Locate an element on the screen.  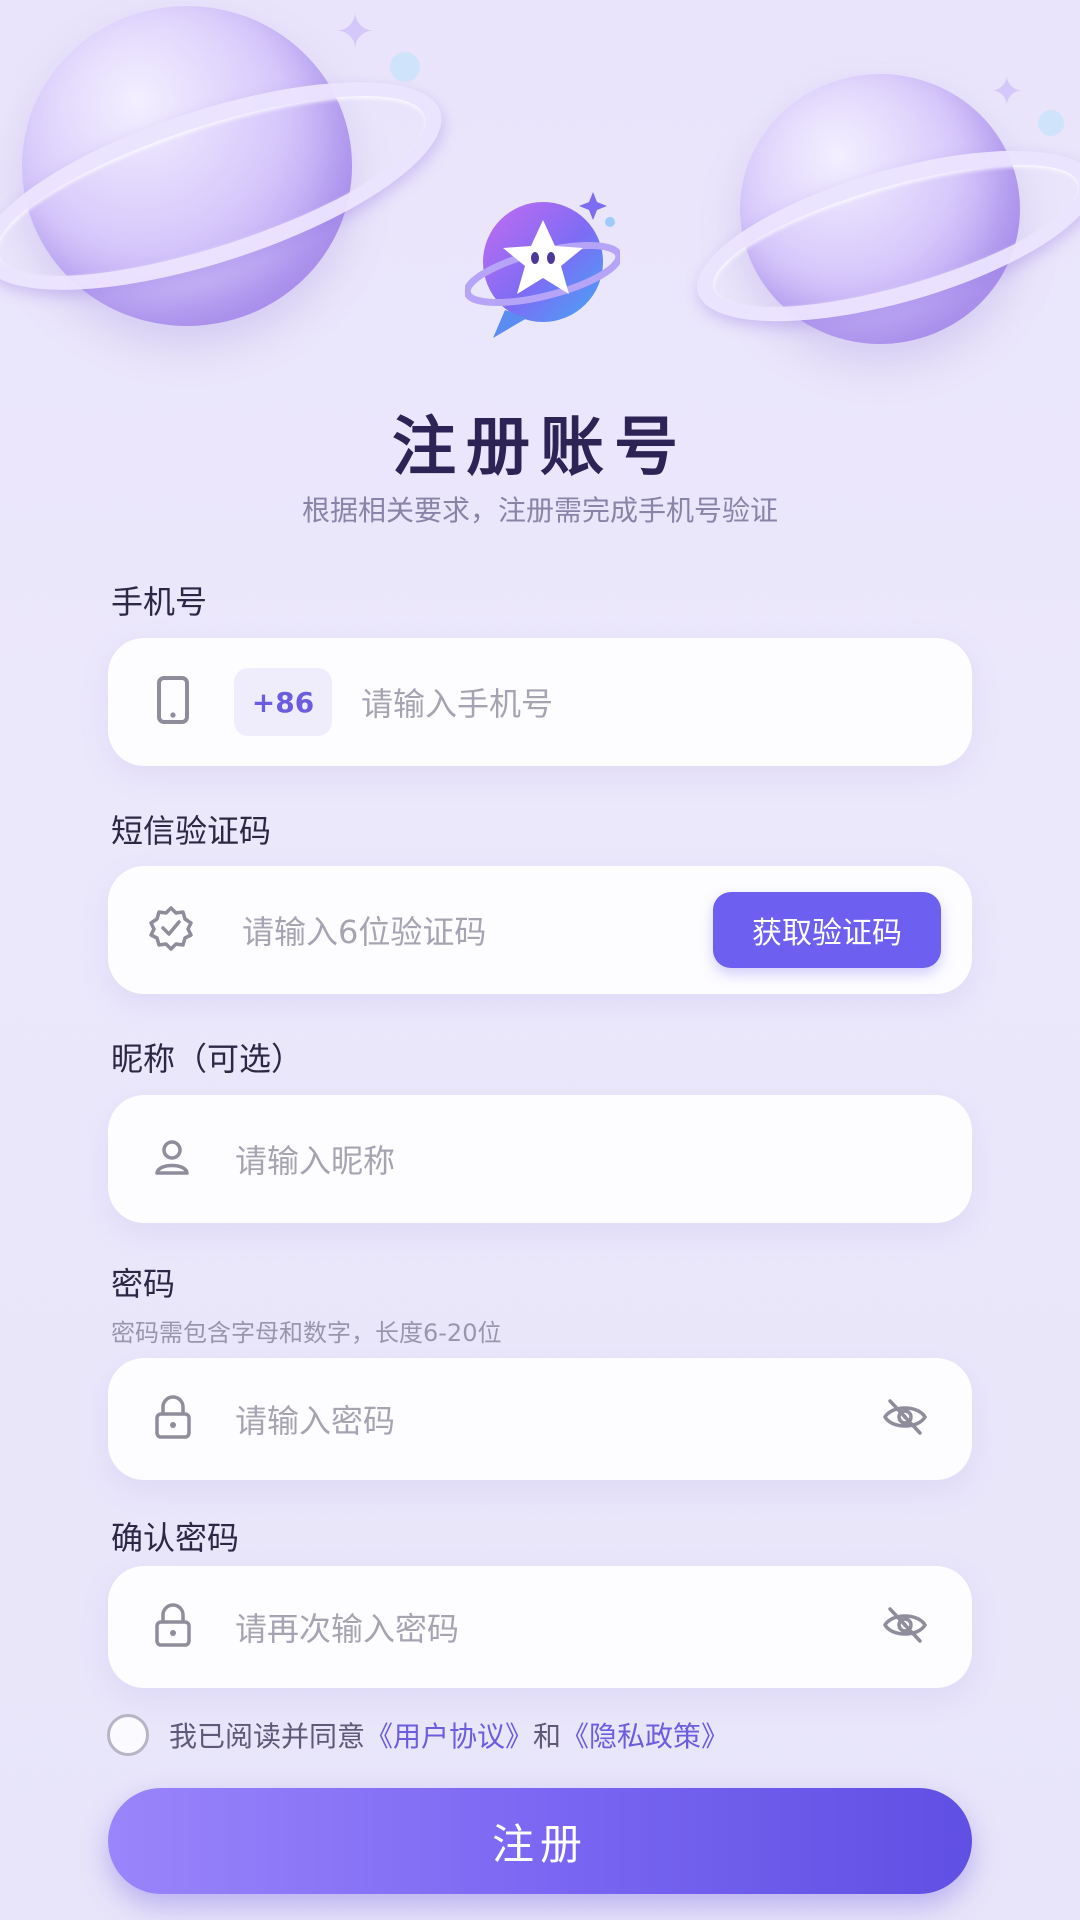
agreement-text: 我已阅读并同意 is located at coordinates (267, 1736).